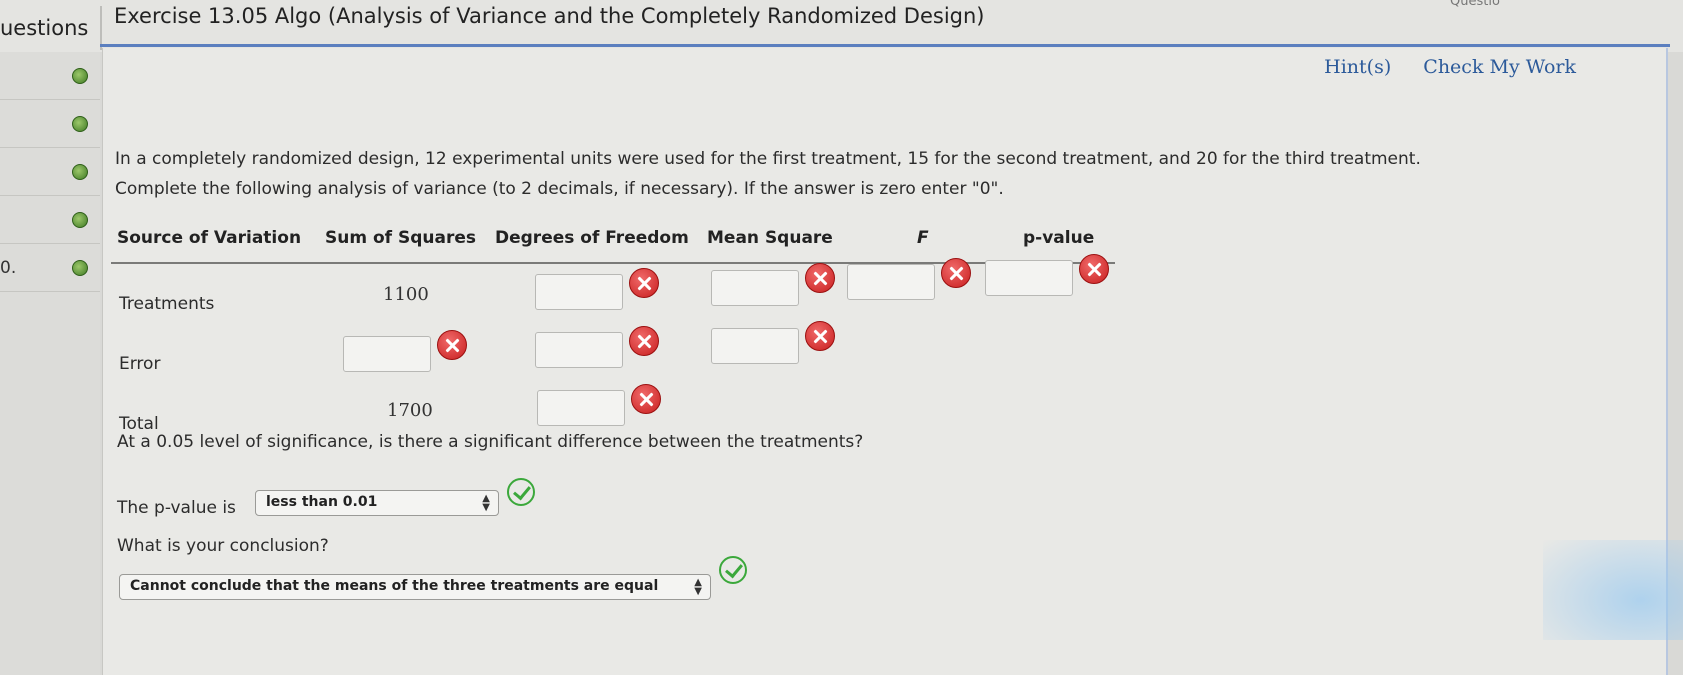 The height and width of the screenshot is (675, 1683). I want to click on pvalue-select-value: less than 0.01, so click(322, 502).